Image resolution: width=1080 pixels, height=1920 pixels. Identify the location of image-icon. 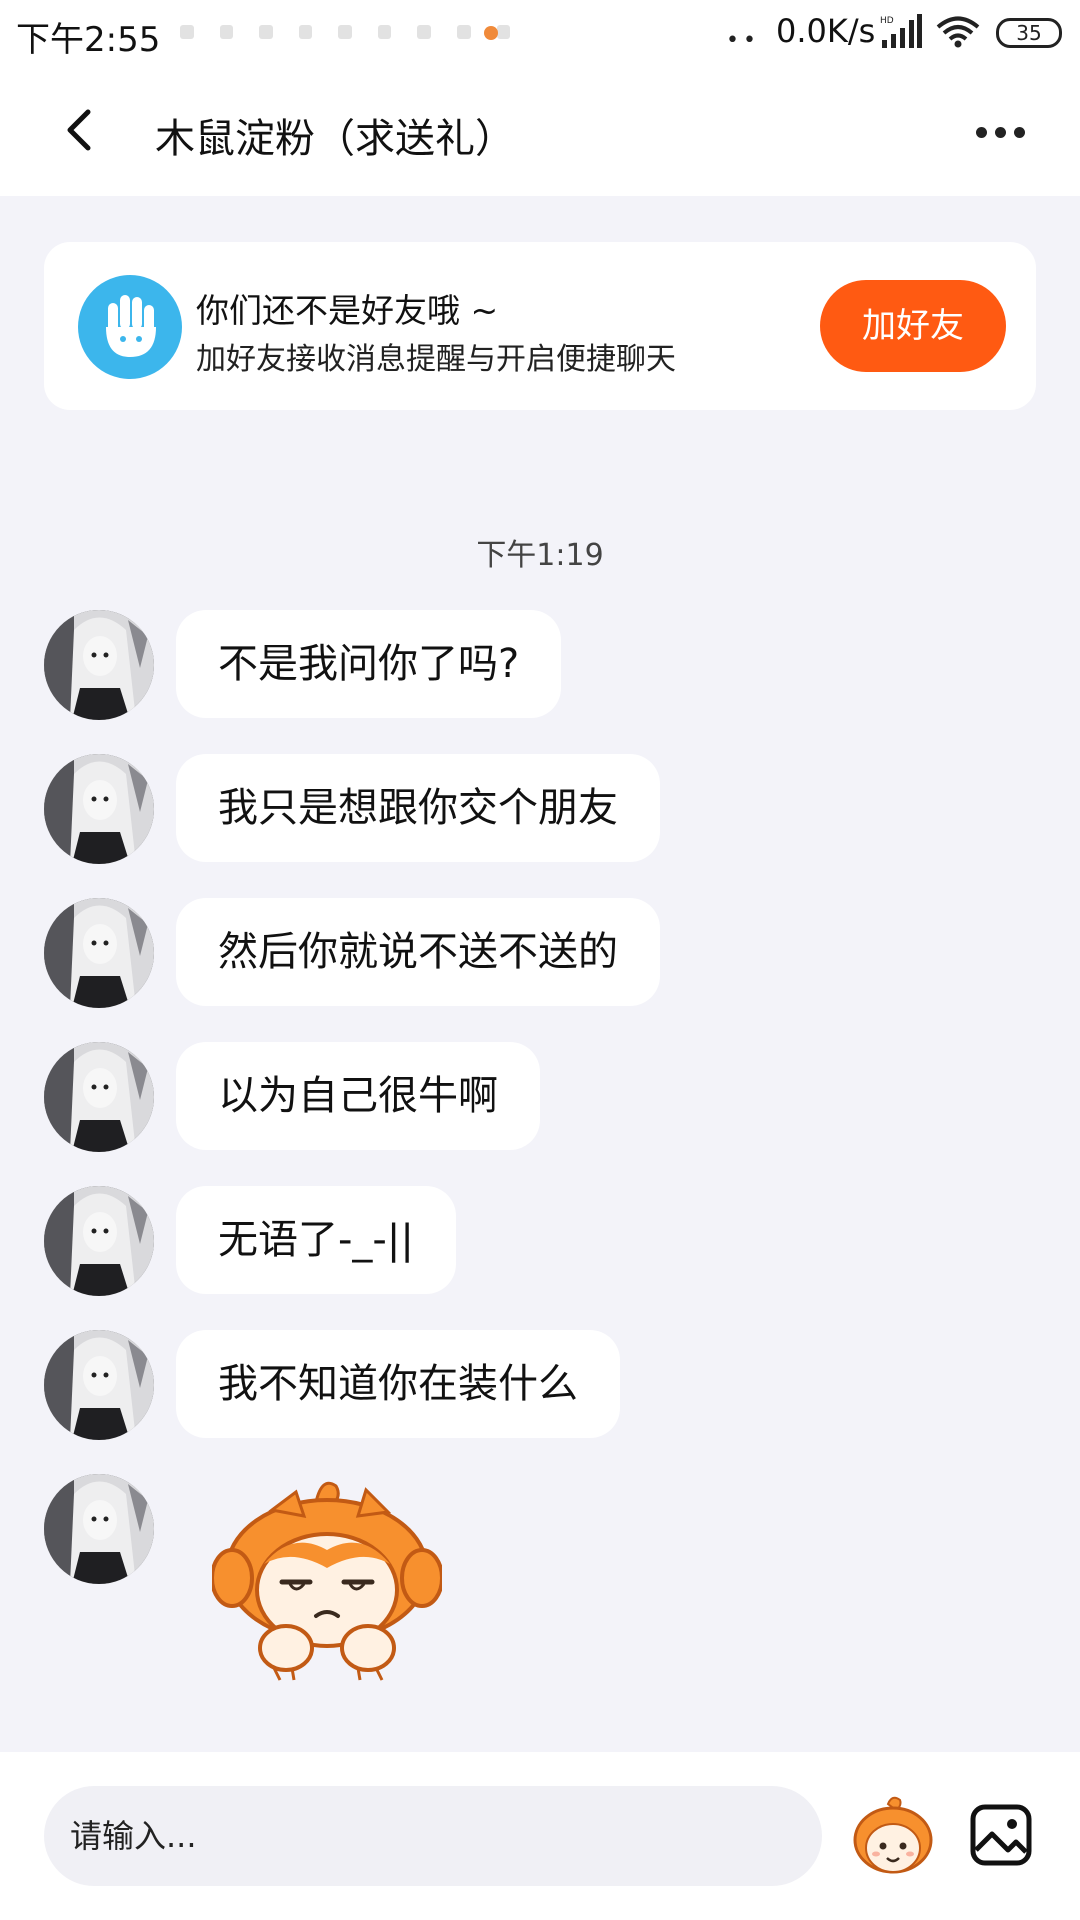
(1001, 1835).